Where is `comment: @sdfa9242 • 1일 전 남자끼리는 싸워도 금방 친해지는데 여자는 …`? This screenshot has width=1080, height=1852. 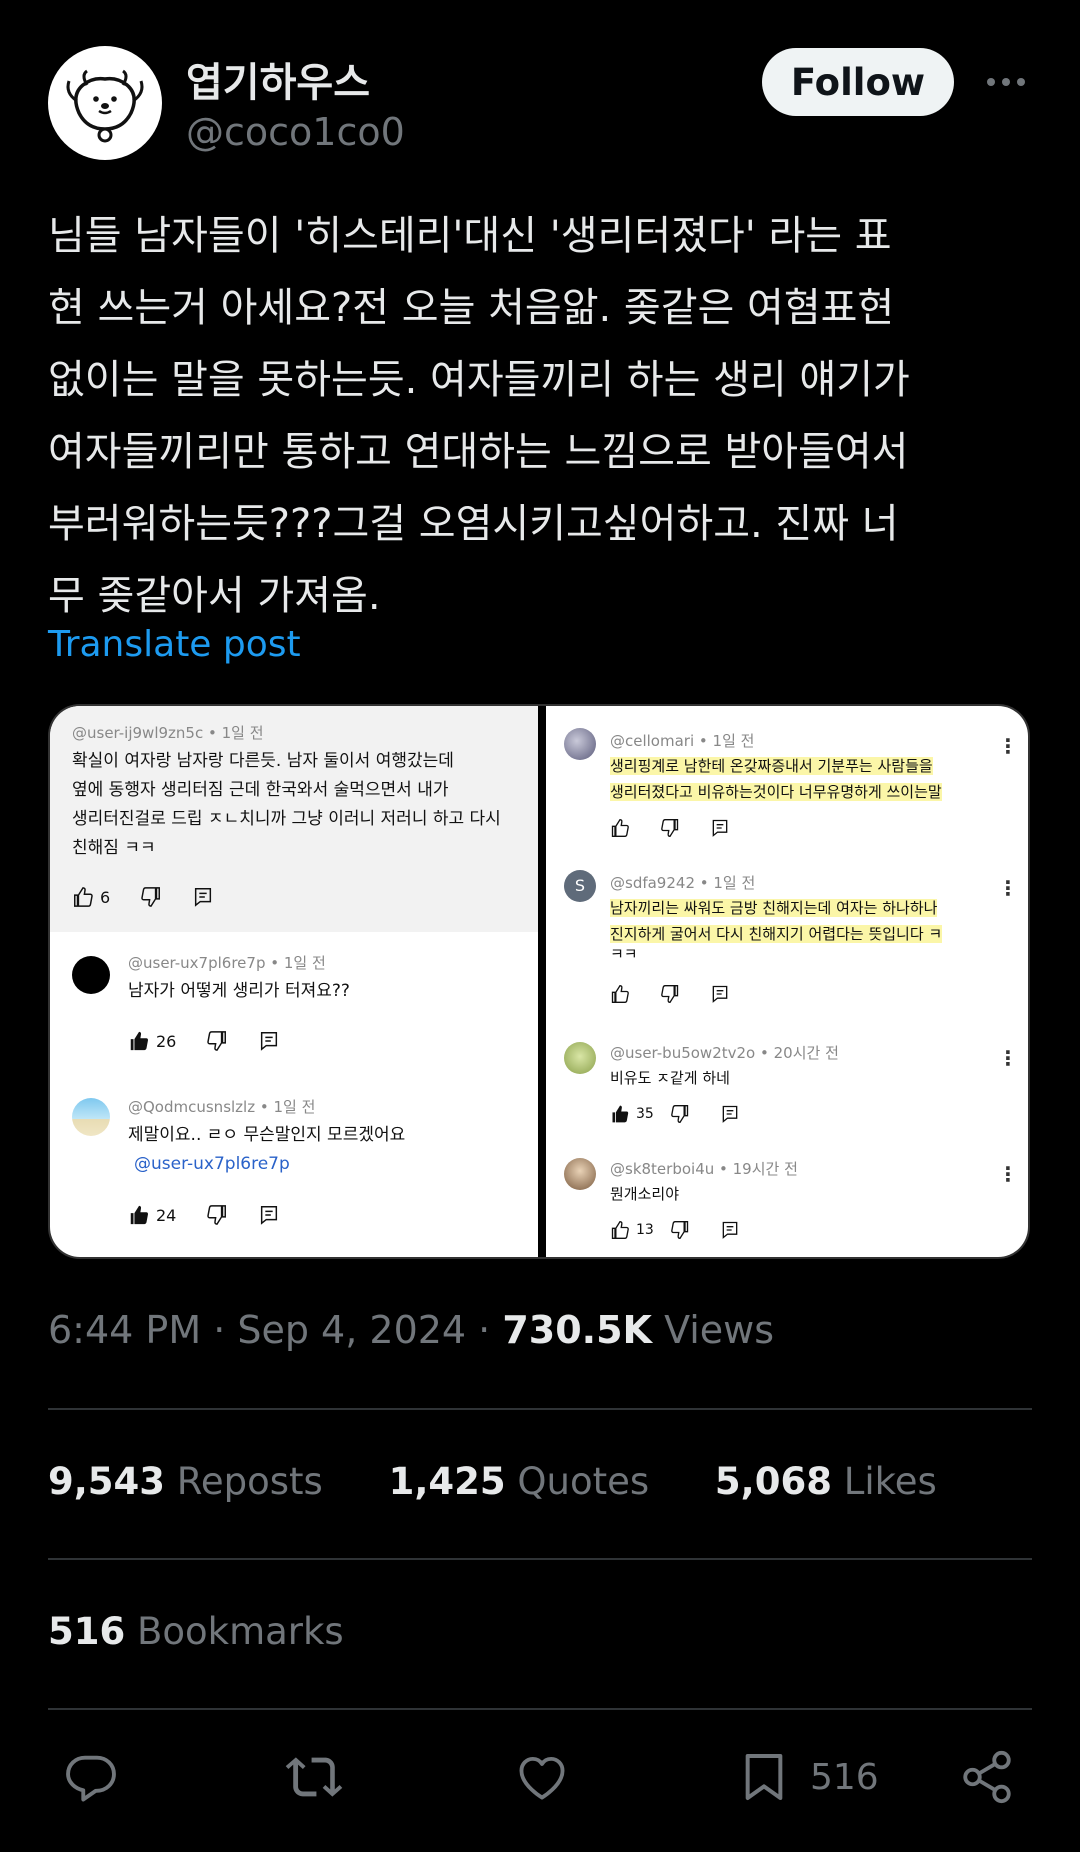
comment: @sdfa9242 • 1일 전 남자끼리는 싸워도 금방 친해지는데 여자는 … is located at coordinates (776, 917).